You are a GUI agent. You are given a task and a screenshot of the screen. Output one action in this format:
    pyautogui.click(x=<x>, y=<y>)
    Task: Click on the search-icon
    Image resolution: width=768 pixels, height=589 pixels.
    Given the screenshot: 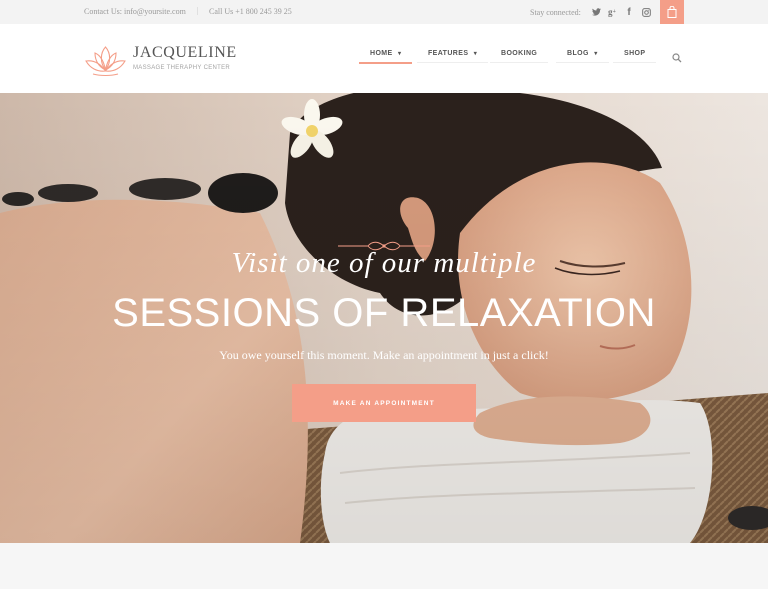 What is the action you would take?
    pyautogui.click(x=677, y=59)
    